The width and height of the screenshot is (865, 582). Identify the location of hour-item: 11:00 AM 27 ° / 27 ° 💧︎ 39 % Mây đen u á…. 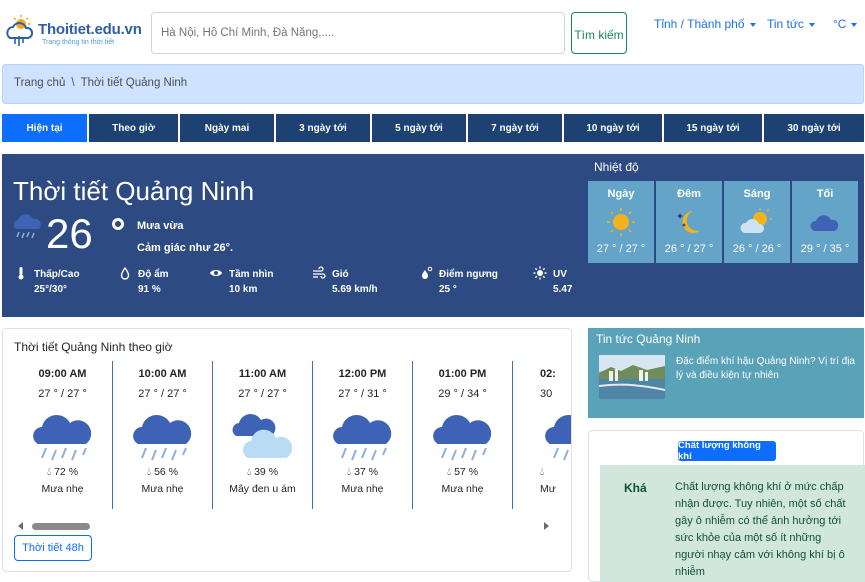
(263, 435).